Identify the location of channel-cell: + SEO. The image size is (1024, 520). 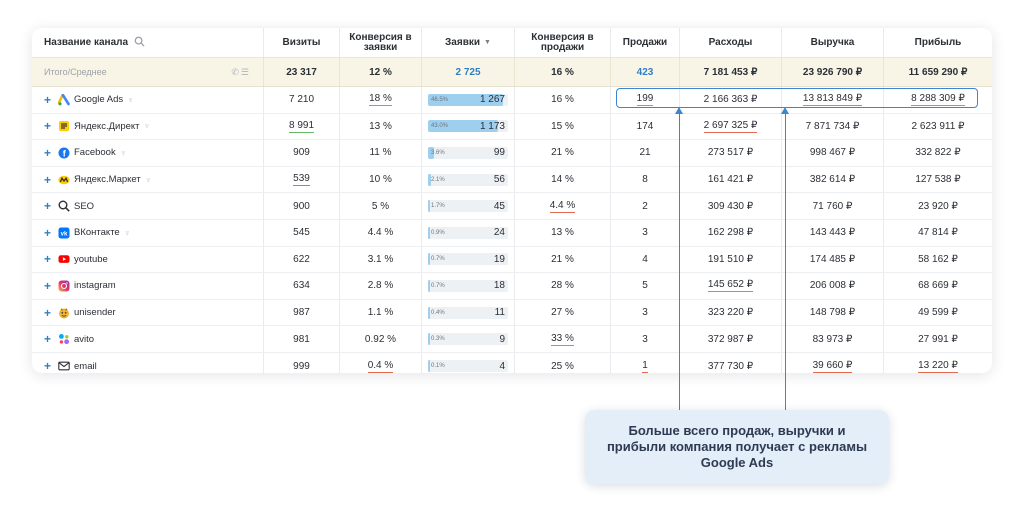
(148, 206).